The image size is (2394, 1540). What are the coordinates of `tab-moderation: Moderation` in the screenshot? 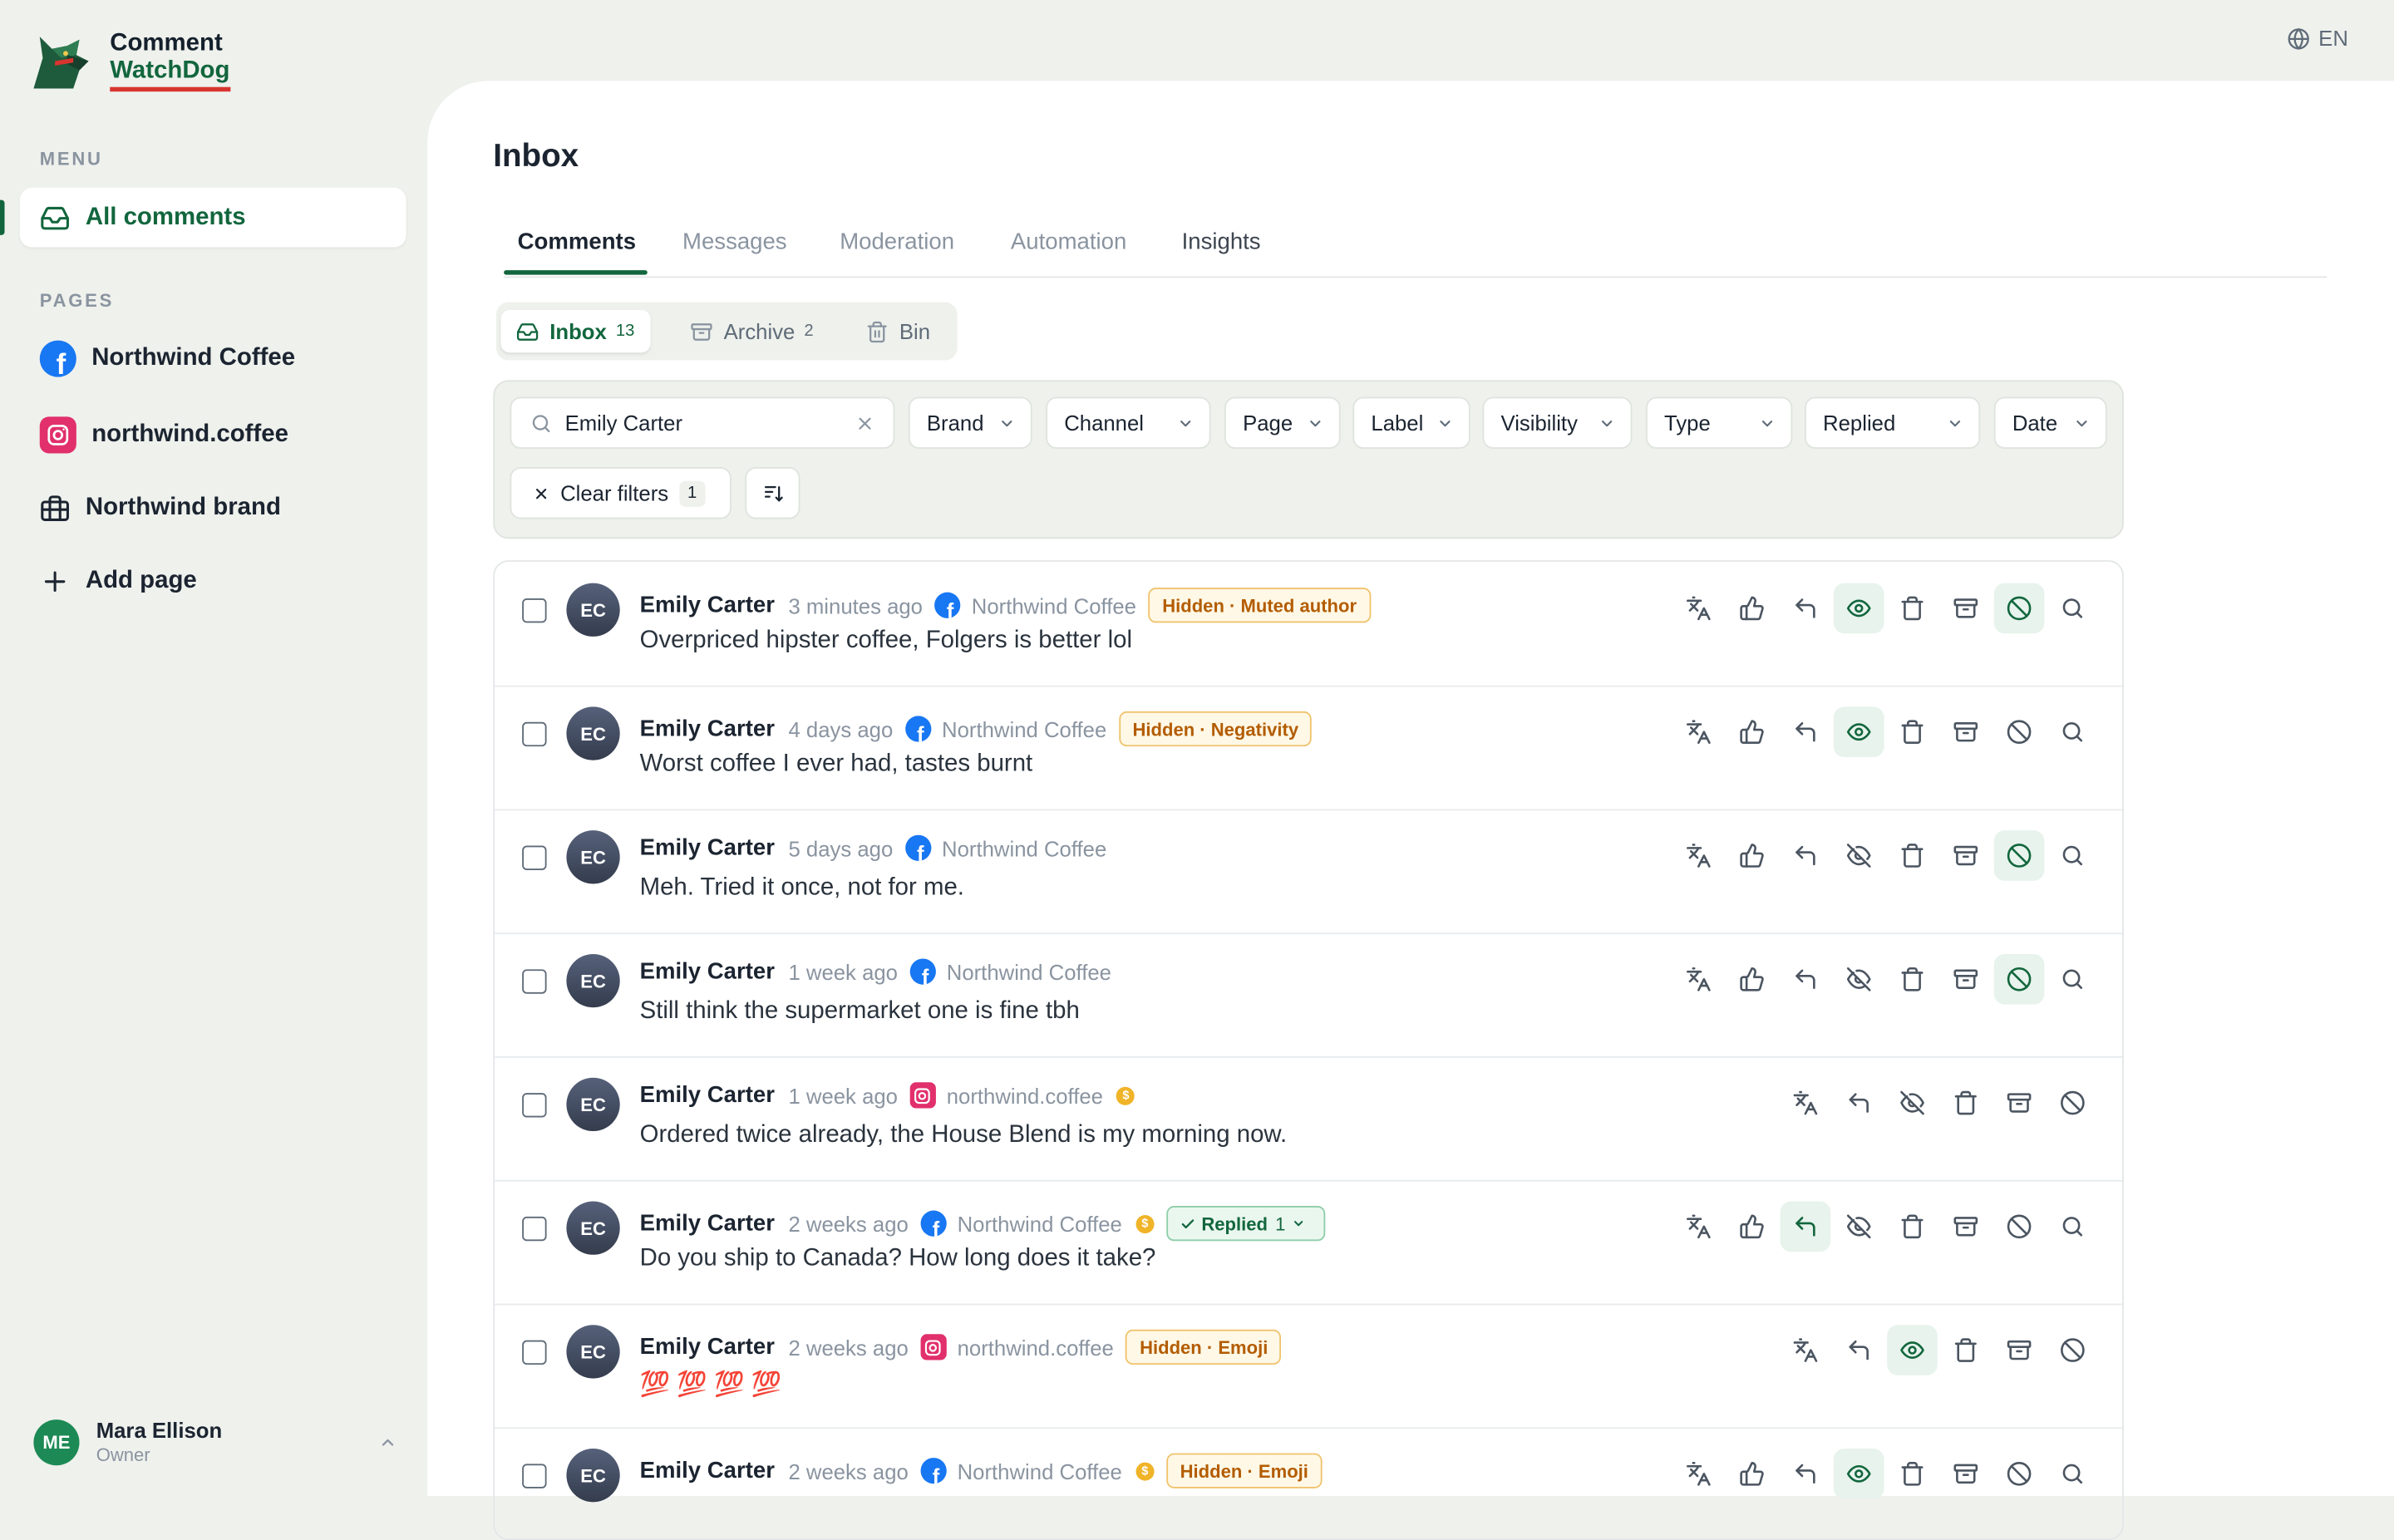 It's located at (897, 242).